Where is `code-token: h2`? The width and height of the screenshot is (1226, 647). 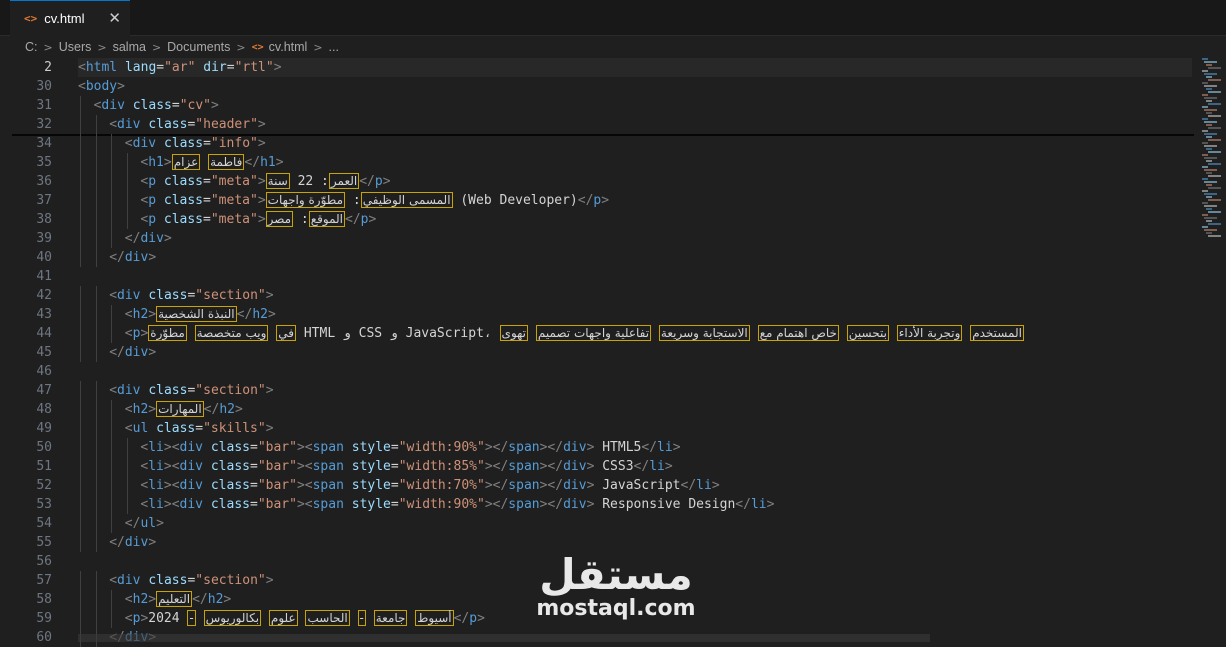
code-token: h2 is located at coordinates (140, 599).